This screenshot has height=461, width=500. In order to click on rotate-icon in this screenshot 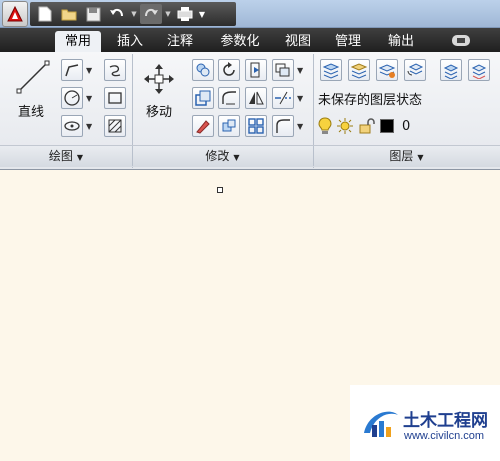, I will do `click(229, 69)`.